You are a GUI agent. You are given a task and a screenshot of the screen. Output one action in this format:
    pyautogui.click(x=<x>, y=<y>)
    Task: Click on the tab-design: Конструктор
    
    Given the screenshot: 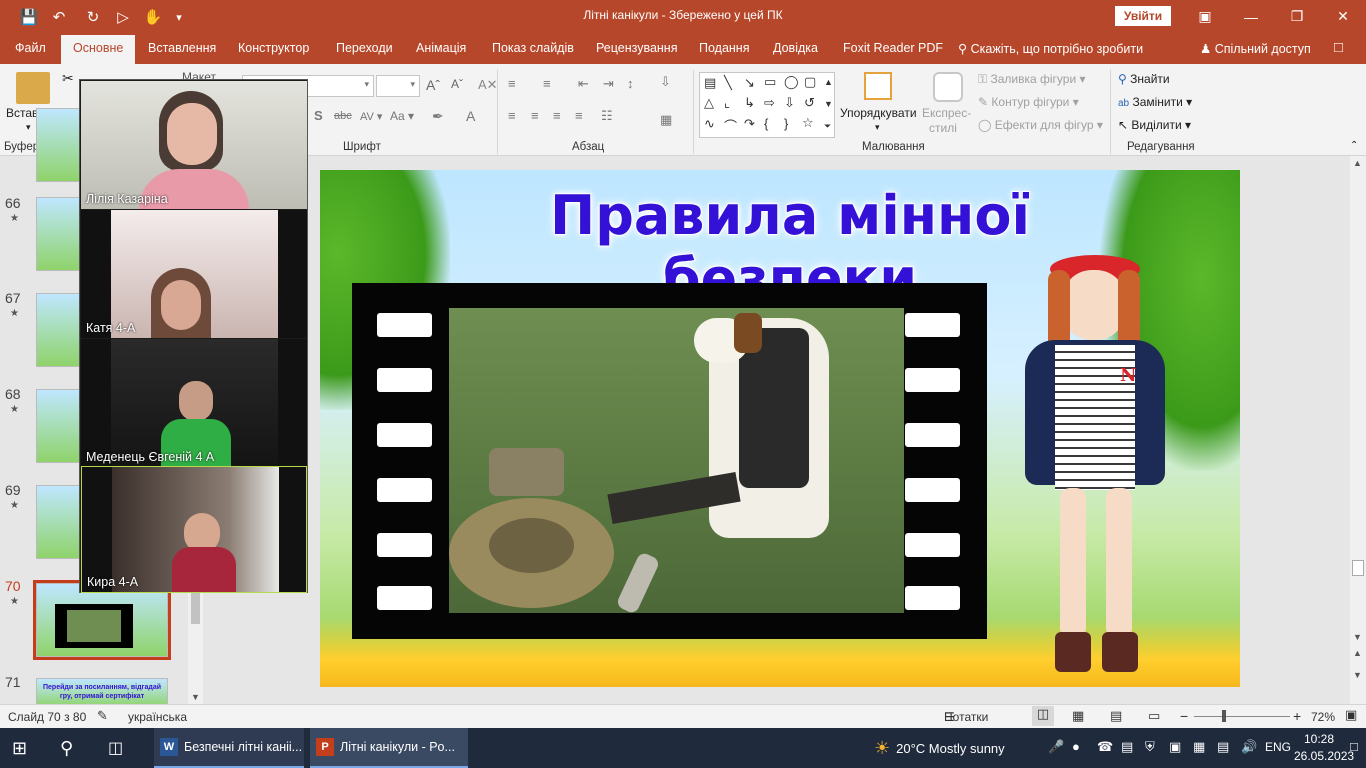 What is the action you would take?
    pyautogui.click(x=273, y=48)
    